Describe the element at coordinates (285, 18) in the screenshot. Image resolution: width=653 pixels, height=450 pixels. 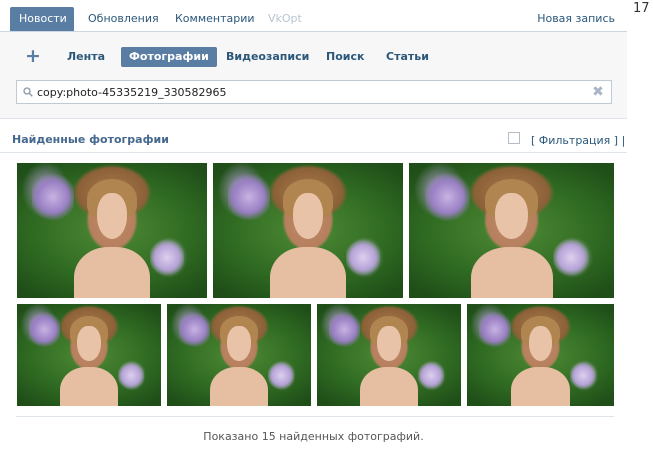
I see `tab-vkopt: VkOpt` at that location.